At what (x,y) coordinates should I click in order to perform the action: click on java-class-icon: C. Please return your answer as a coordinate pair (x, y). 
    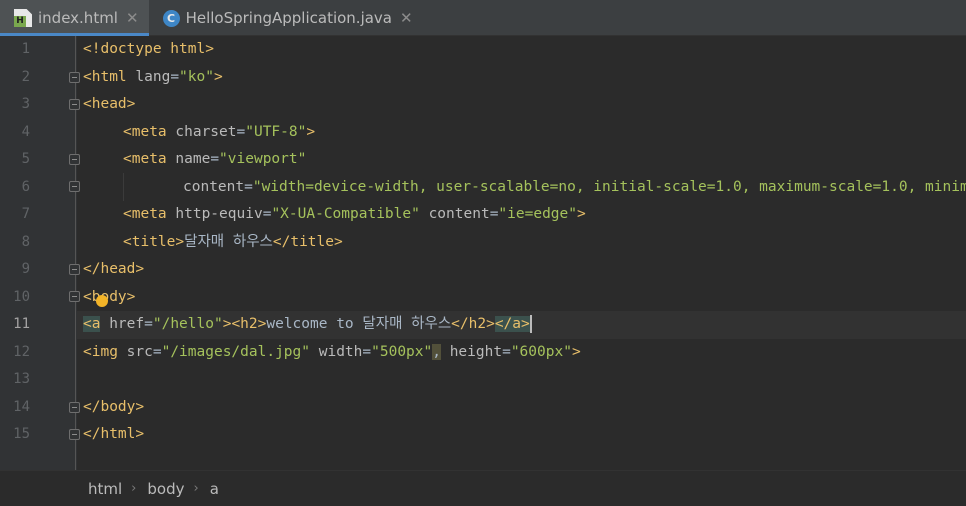
    Looking at the image, I should click on (171, 18).